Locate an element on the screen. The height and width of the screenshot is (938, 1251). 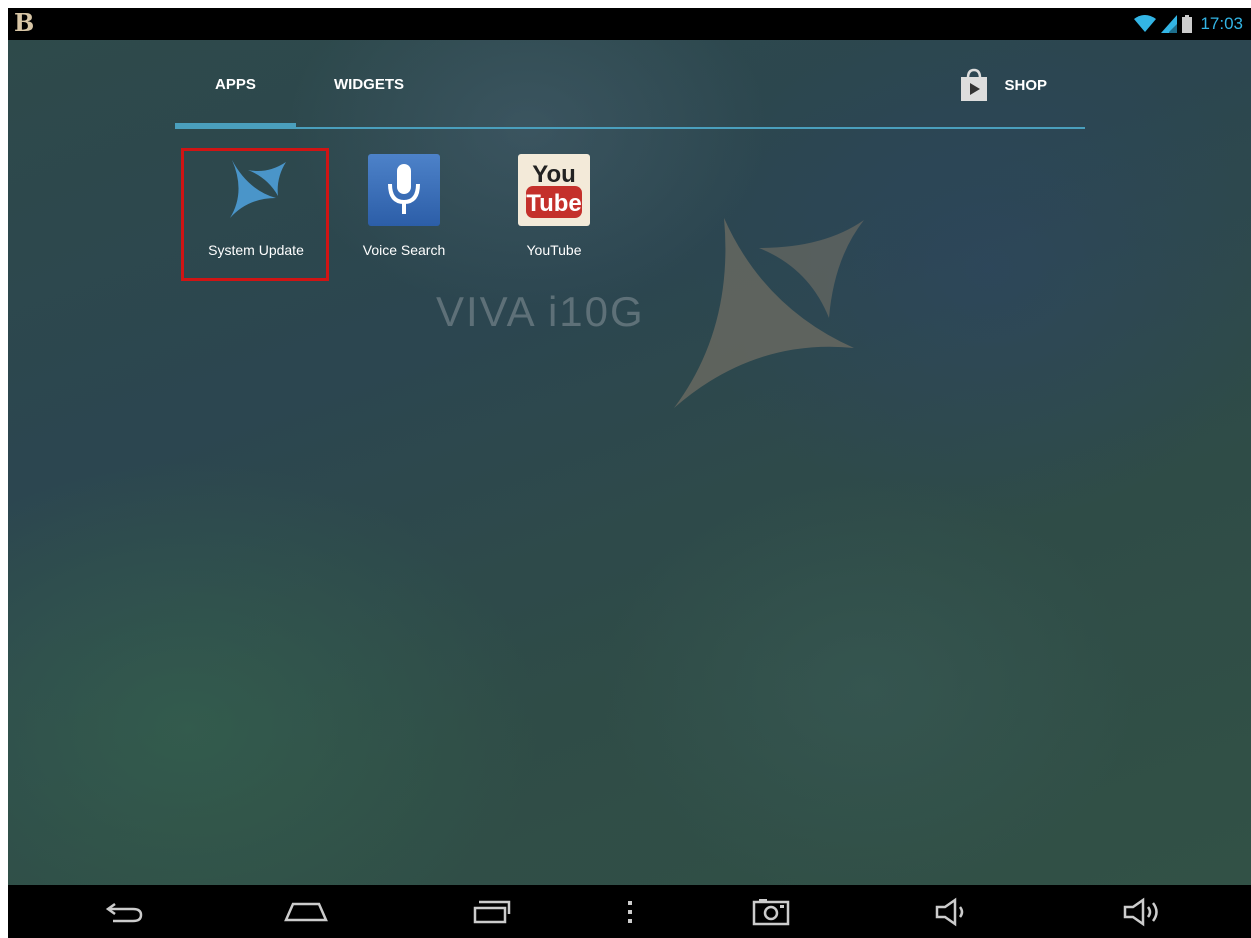
app-system-update: System Update is located at coordinates (256, 217).